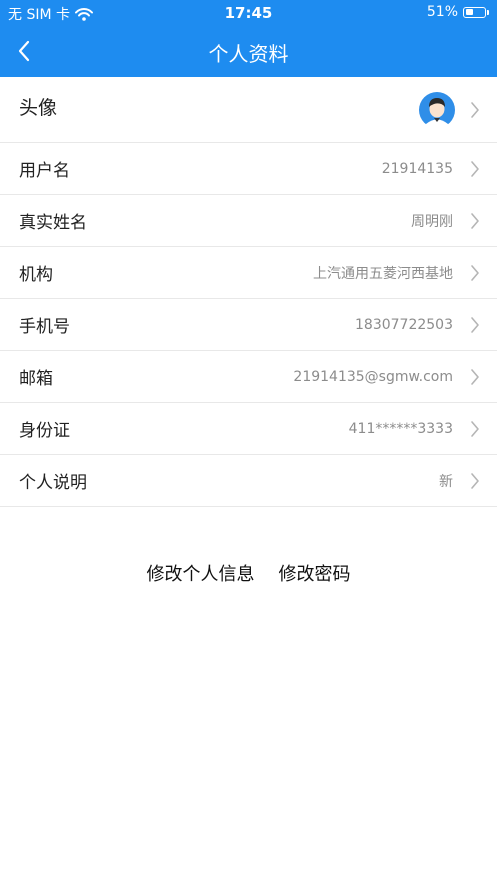 The height and width of the screenshot is (883, 497). Describe the element at coordinates (44, 431) in the screenshot. I see `row-label: 身份证` at that location.